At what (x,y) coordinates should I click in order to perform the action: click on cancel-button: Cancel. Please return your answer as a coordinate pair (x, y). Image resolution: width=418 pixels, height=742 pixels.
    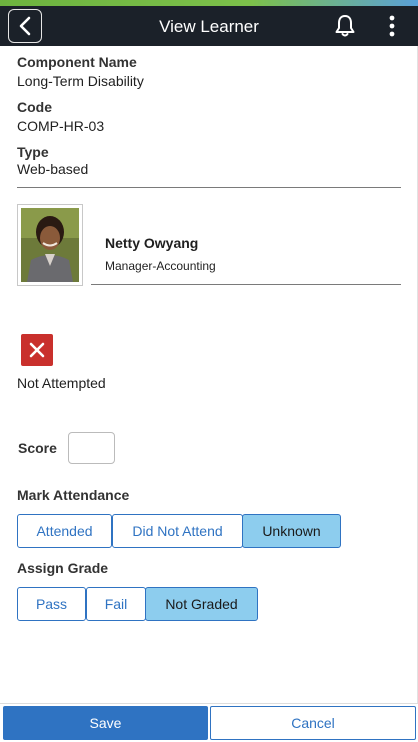
    Looking at the image, I should click on (313, 723).